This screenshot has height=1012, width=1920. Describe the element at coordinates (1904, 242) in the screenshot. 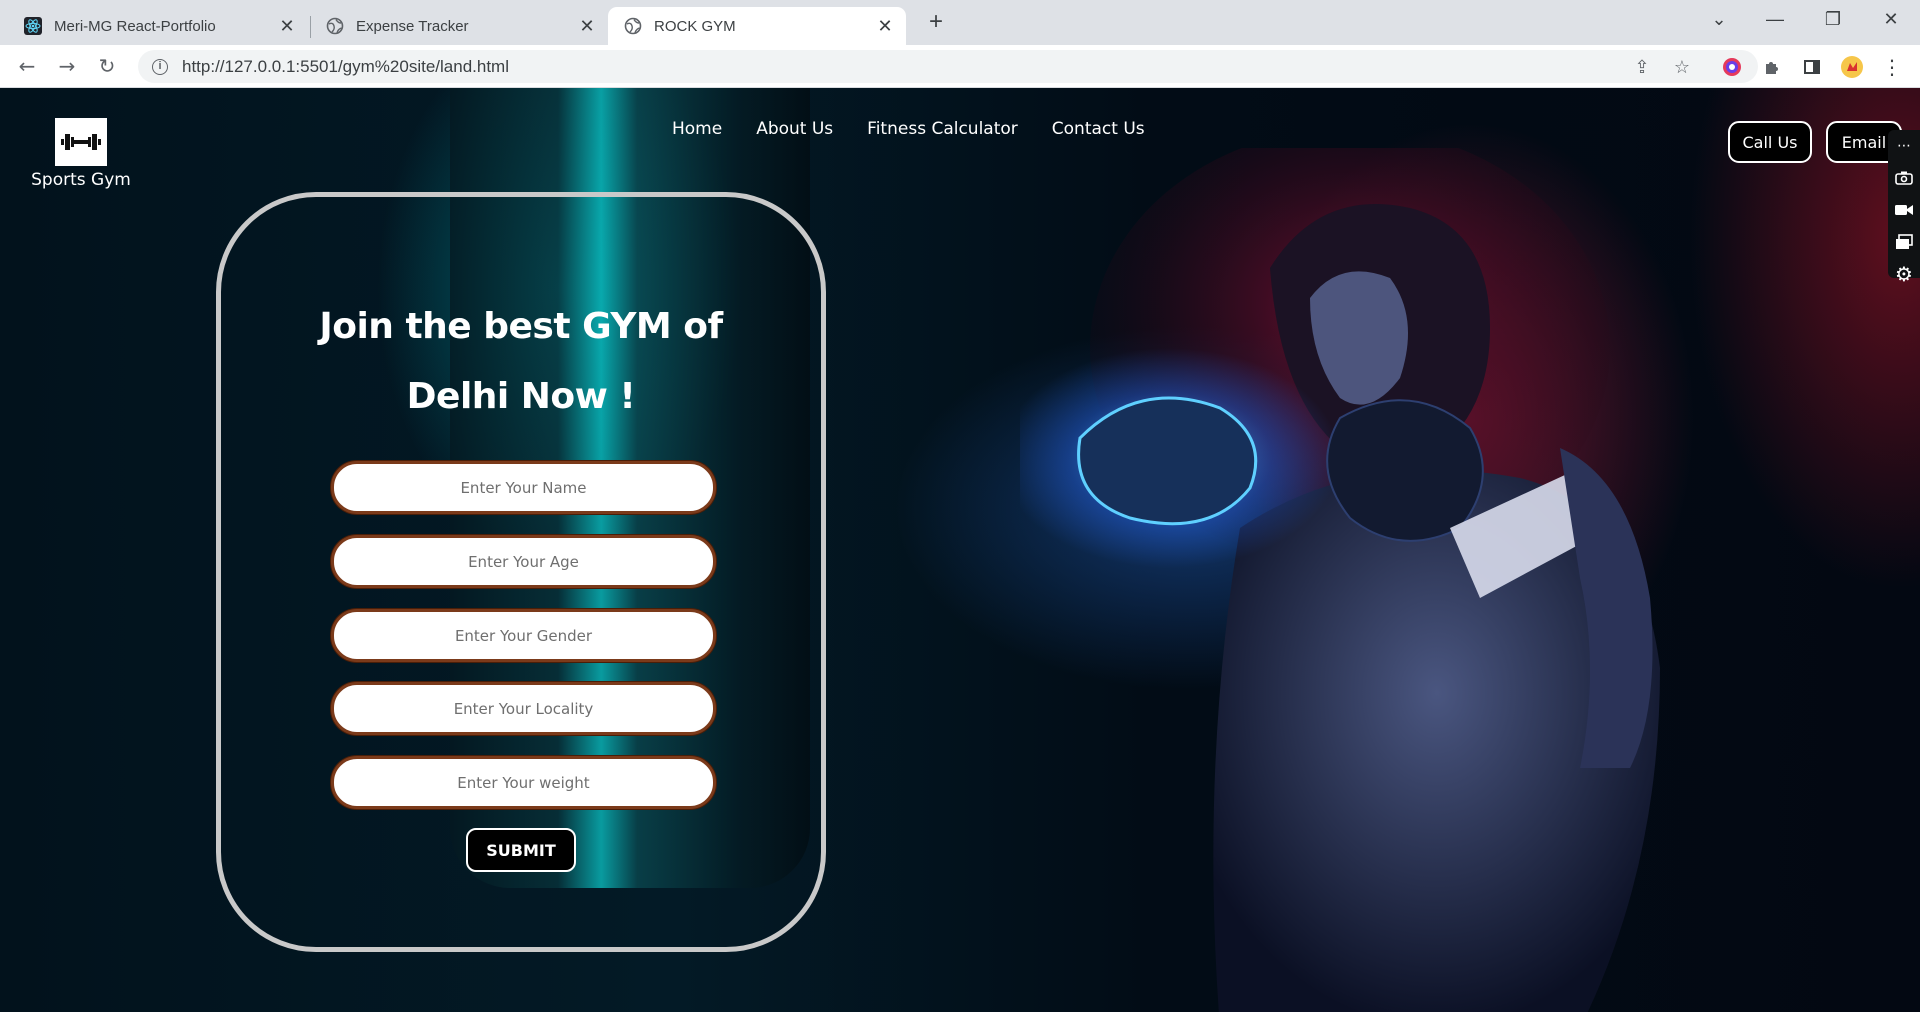

I see `windows-icon` at that location.